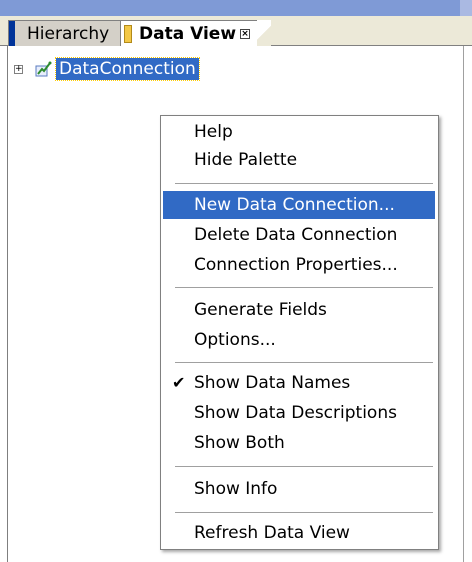 This screenshot has width=472, height=562. Describe the element at coordinates (272, 383) in the screenshot. I see `menu-item-label: Show Data Names` at that location.